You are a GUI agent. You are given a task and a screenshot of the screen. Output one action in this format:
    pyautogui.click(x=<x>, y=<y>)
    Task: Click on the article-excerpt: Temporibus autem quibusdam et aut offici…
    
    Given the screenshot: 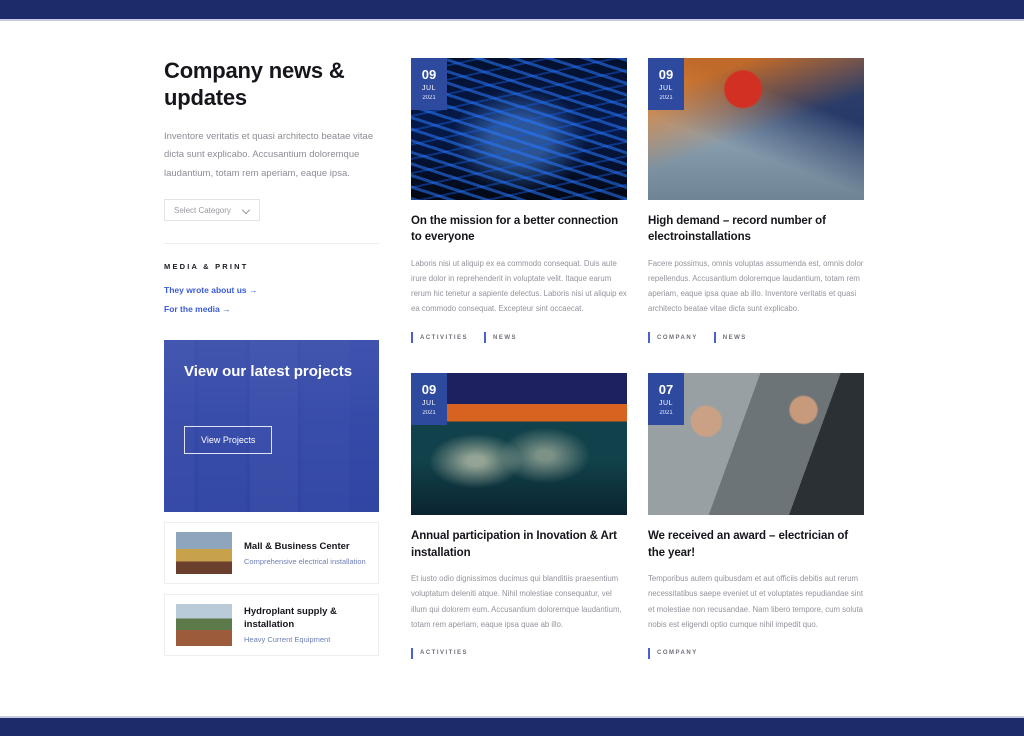 What is the action you would take?
    pyautogui.click(x=755, y=601)
    